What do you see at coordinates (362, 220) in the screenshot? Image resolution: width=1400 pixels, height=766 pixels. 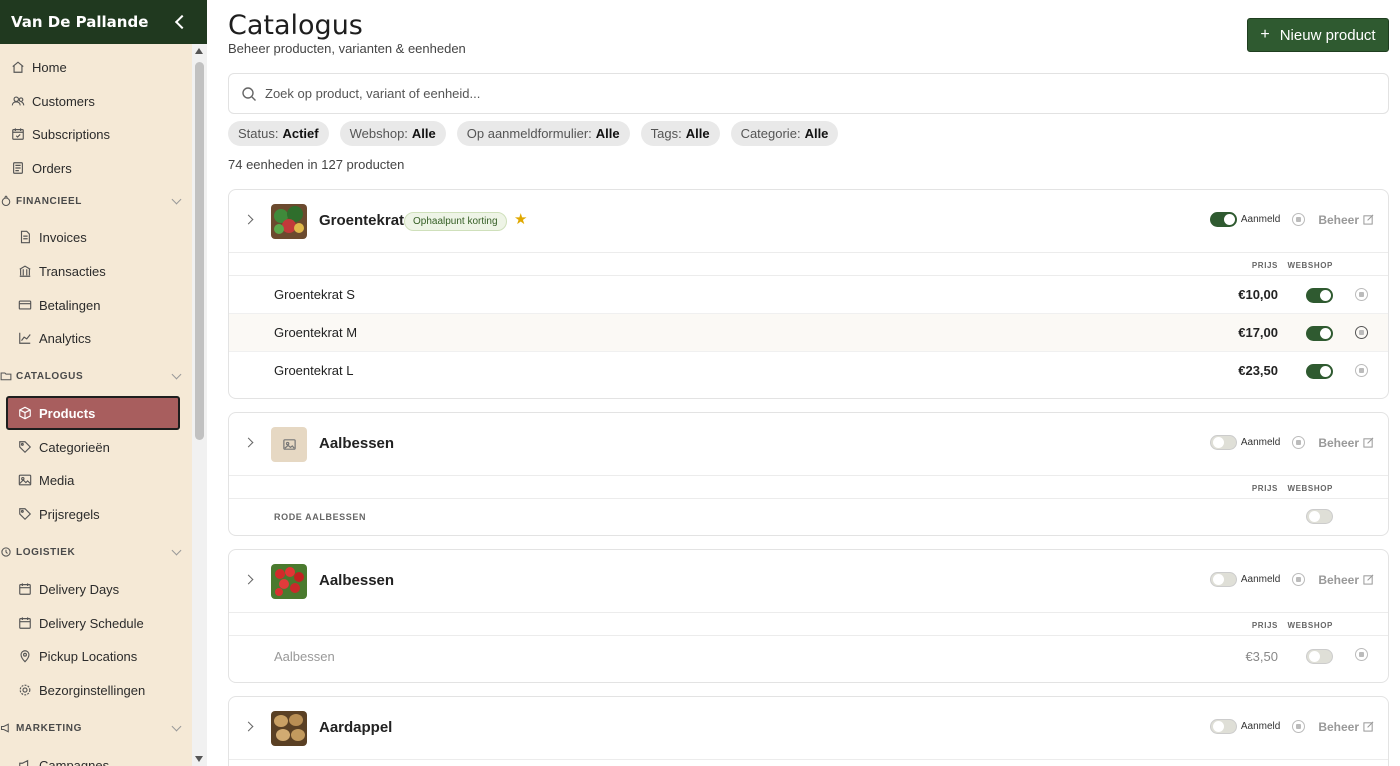 I see `product-name: Groentekrat` at bounding box center [362, 220].